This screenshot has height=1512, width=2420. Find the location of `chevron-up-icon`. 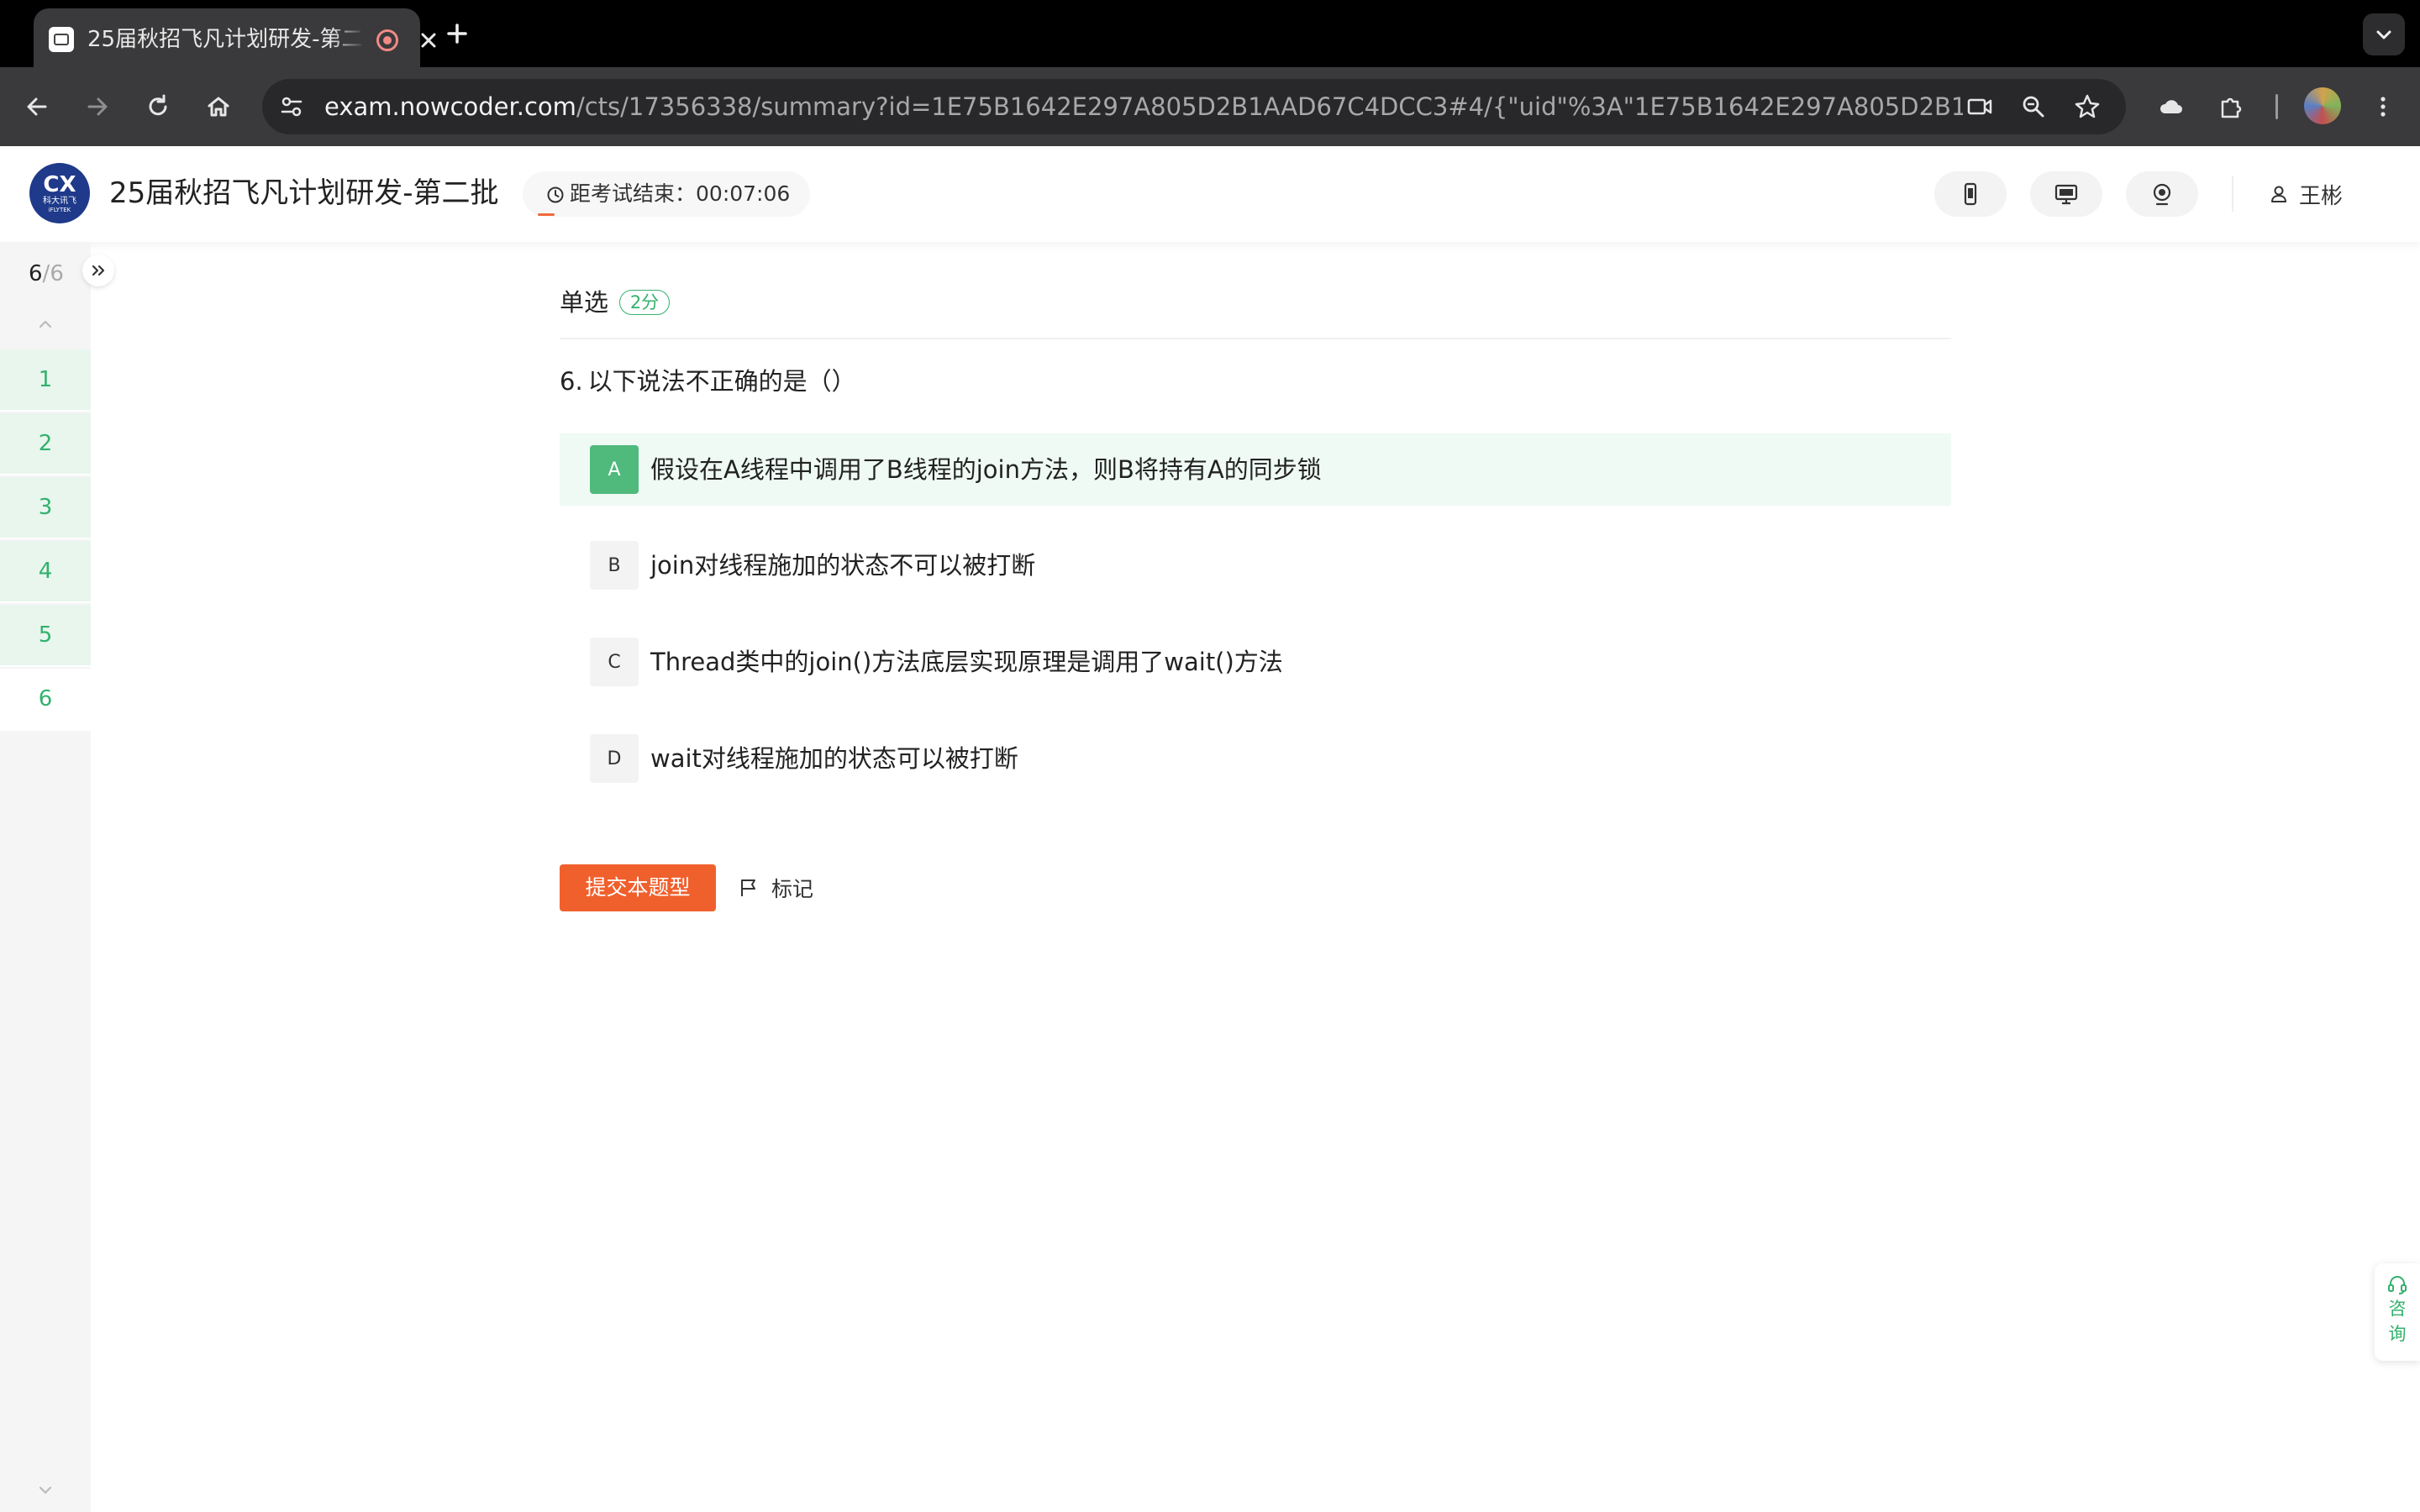

chevron-up-icon is located at coordinates (45, 324).